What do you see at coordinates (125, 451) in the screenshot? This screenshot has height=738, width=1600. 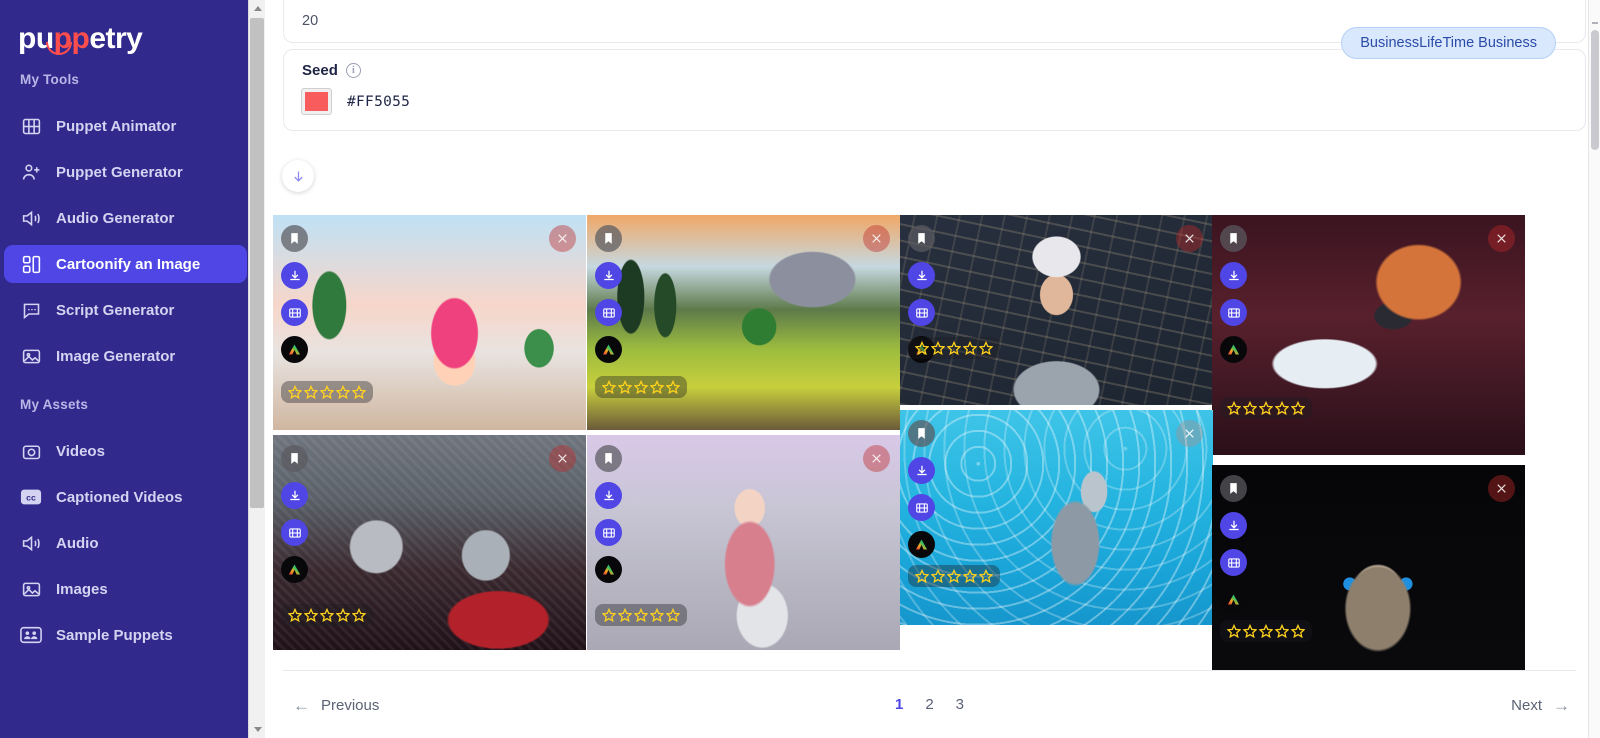 I see `sidebar-item-videos: Videos` at bounding box center [125, 451].